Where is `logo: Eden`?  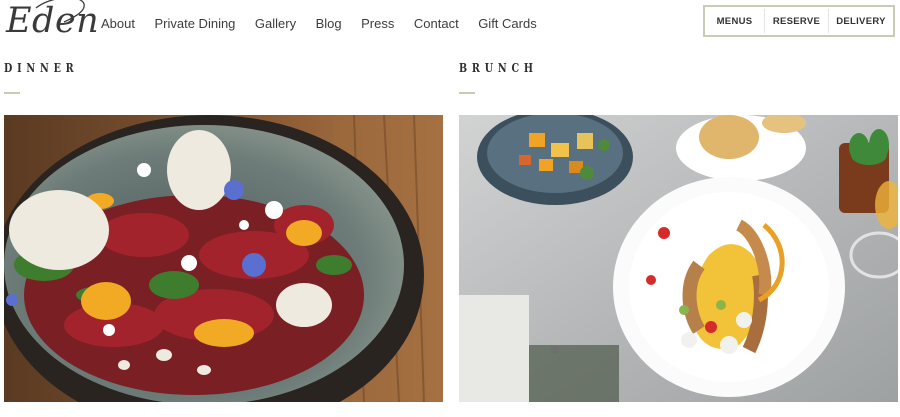 logo: Eden is located at coordinates (52, 22).